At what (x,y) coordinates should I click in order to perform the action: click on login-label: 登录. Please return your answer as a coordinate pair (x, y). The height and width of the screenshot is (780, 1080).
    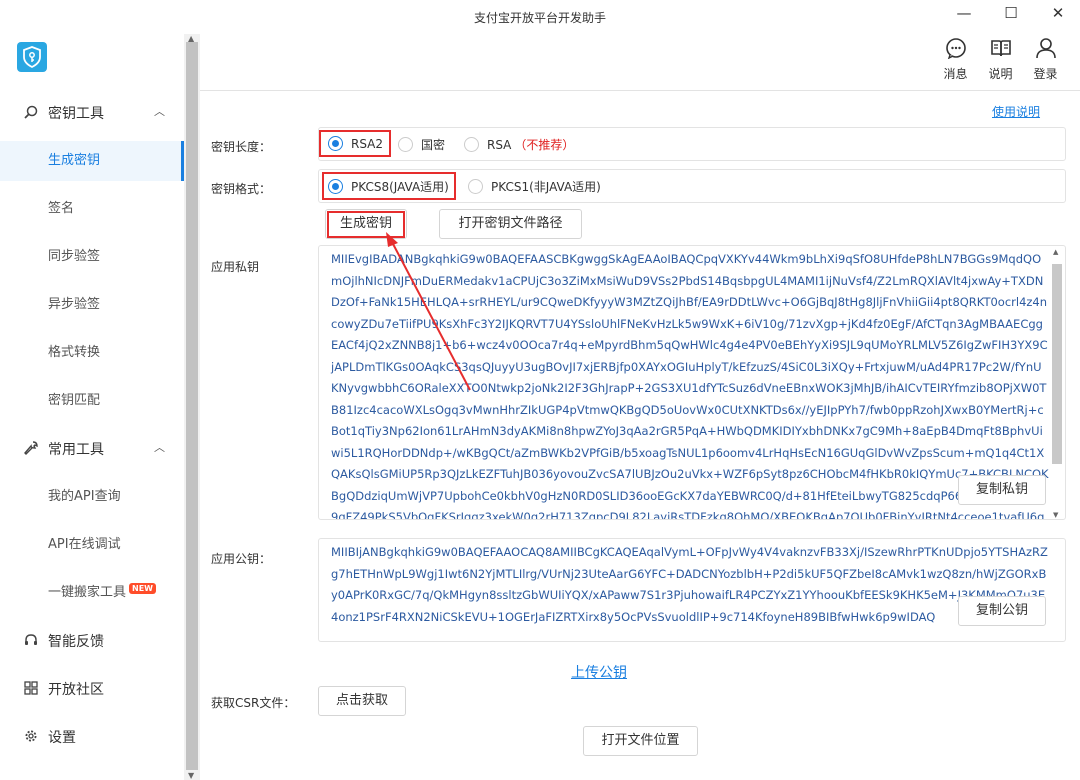
    Looking at the image, I should click on (1045, 74).